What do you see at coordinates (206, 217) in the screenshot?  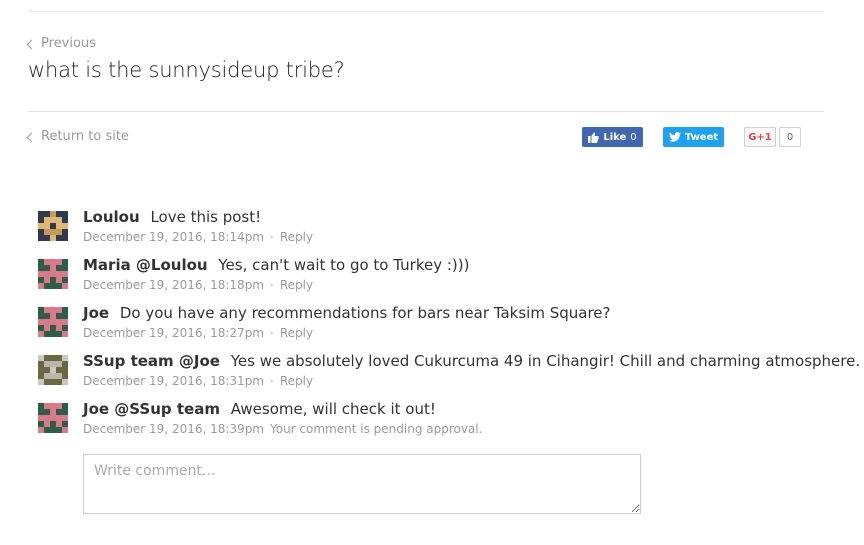 I see `comment-text: Love this post!` at bounding box center [206, 217].